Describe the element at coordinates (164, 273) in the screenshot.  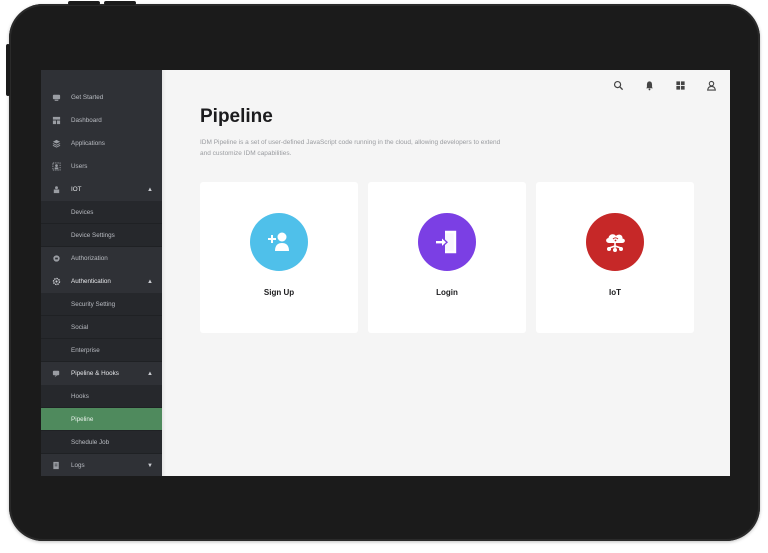
I see `sidebar-shadow` at that location.